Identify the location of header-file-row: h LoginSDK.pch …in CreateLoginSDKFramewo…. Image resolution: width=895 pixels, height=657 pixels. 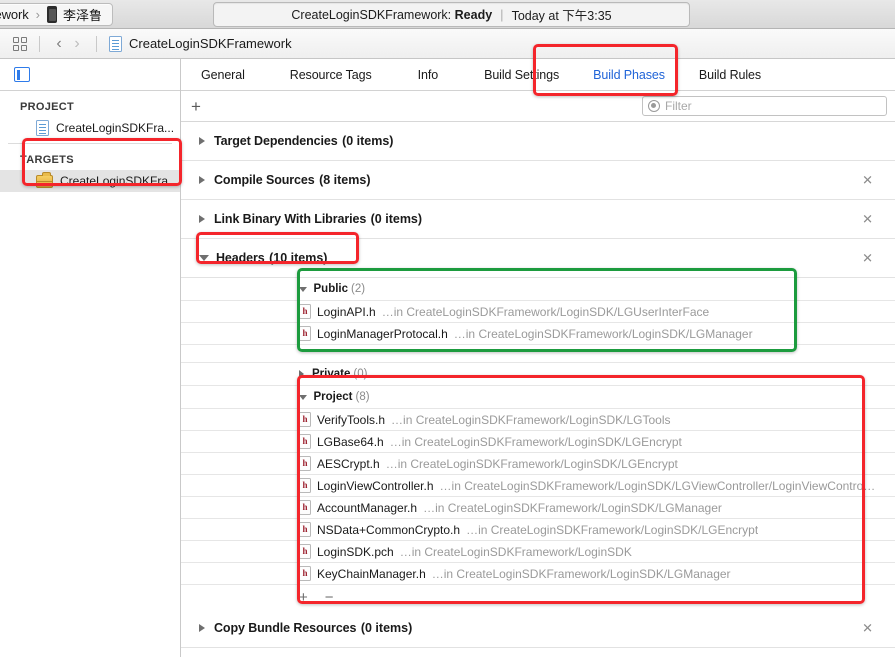
(538, 552).